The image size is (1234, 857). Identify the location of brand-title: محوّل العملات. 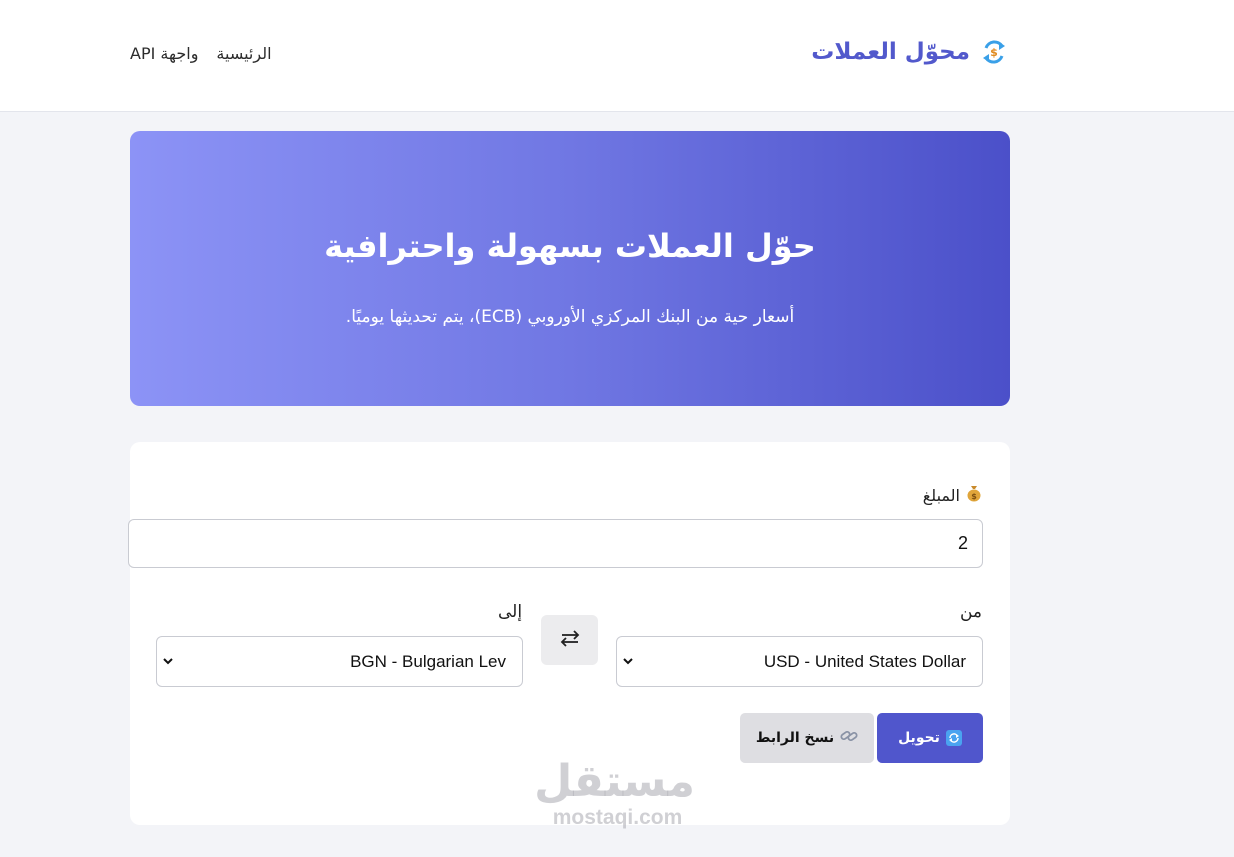
(890, 52).